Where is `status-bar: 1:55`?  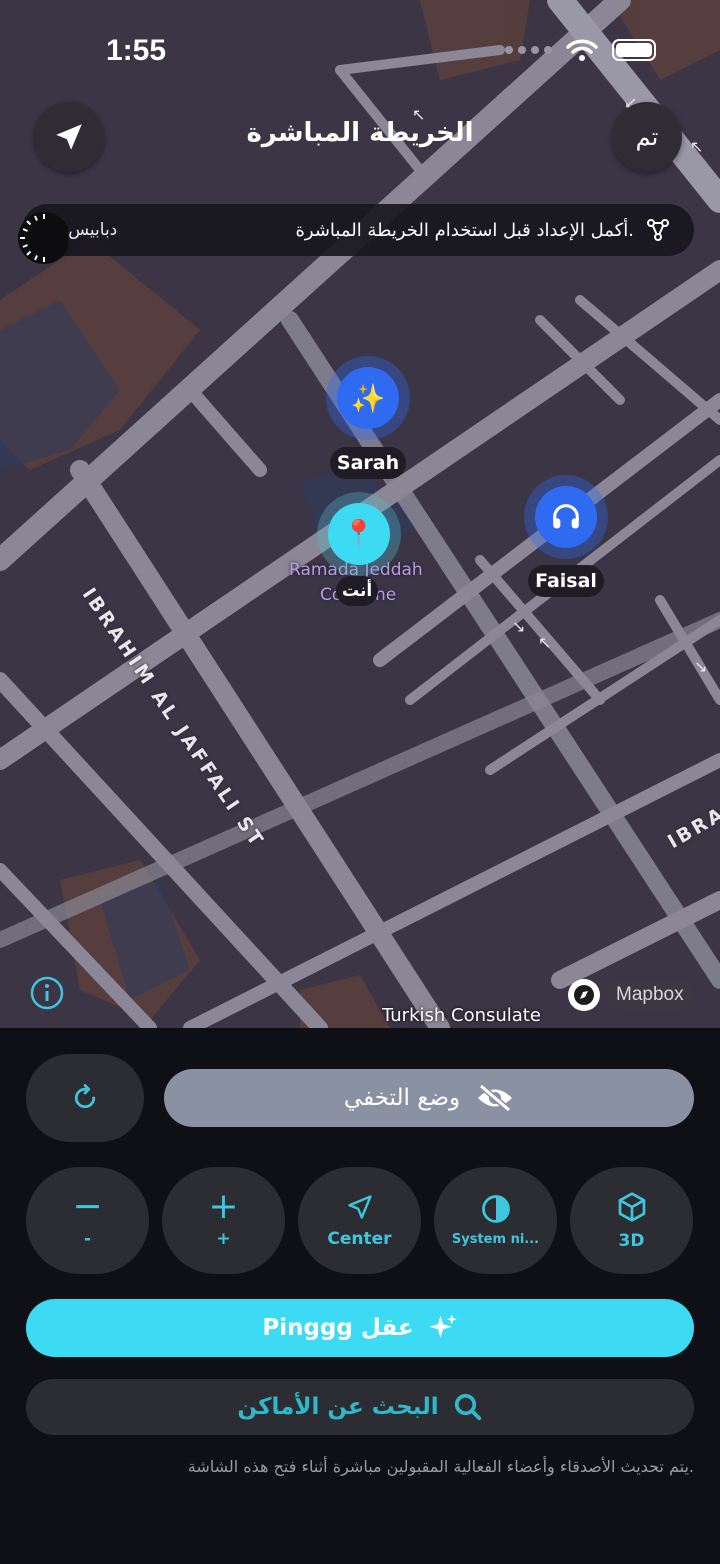 status-bar: 1:55 is located at coordinates (360, 50).